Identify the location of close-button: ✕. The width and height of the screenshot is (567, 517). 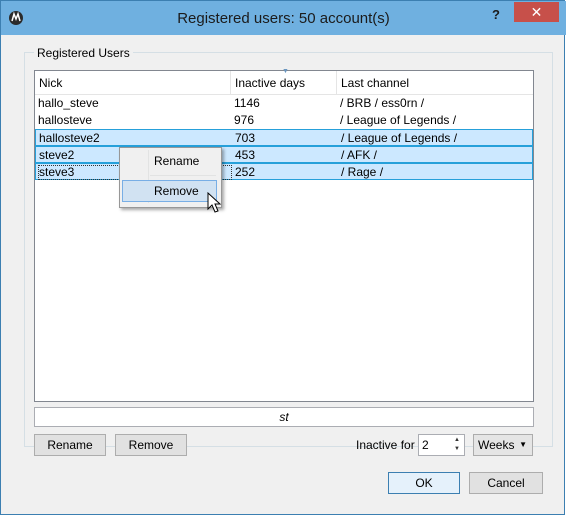
(536, 12).